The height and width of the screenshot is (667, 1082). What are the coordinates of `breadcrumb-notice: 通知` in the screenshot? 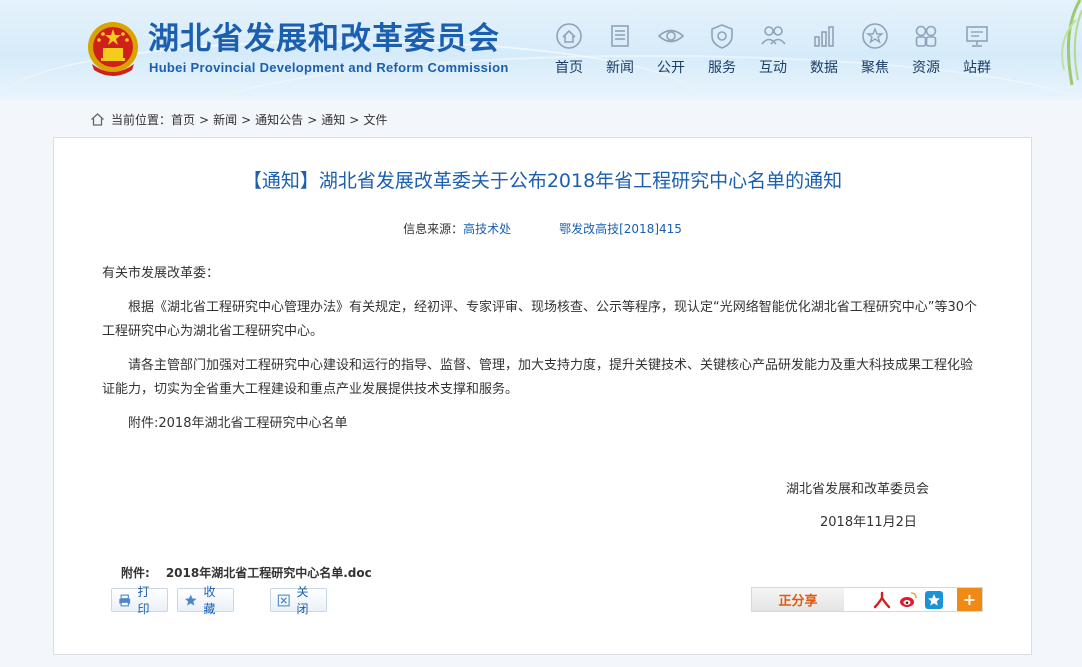 It's located at (333, 120).